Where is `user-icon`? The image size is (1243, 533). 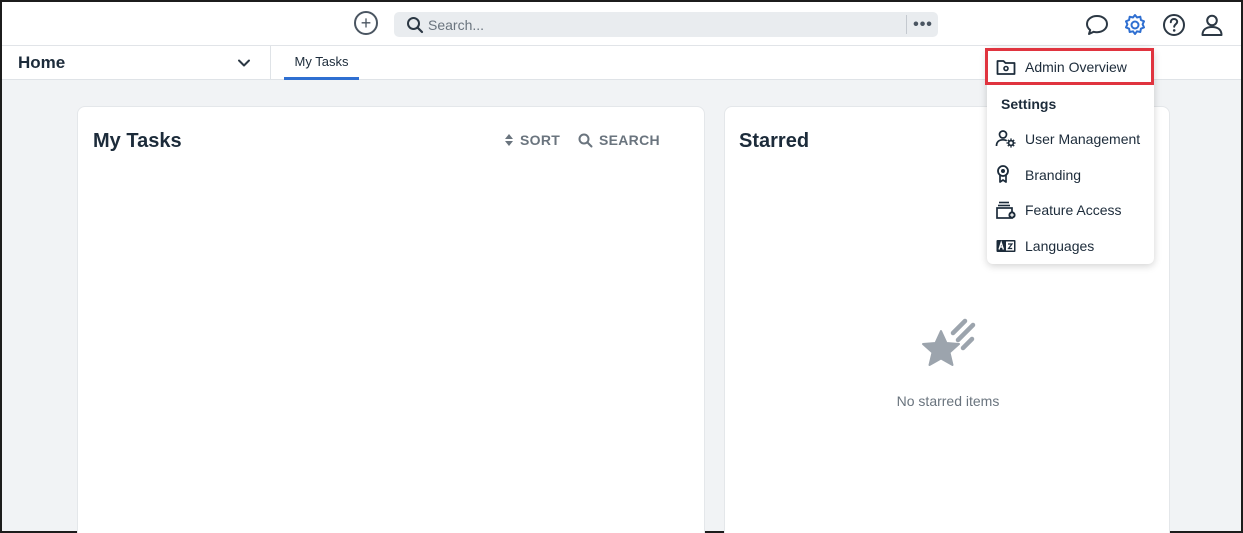
user-icon is located at coordinates (1212, 25).